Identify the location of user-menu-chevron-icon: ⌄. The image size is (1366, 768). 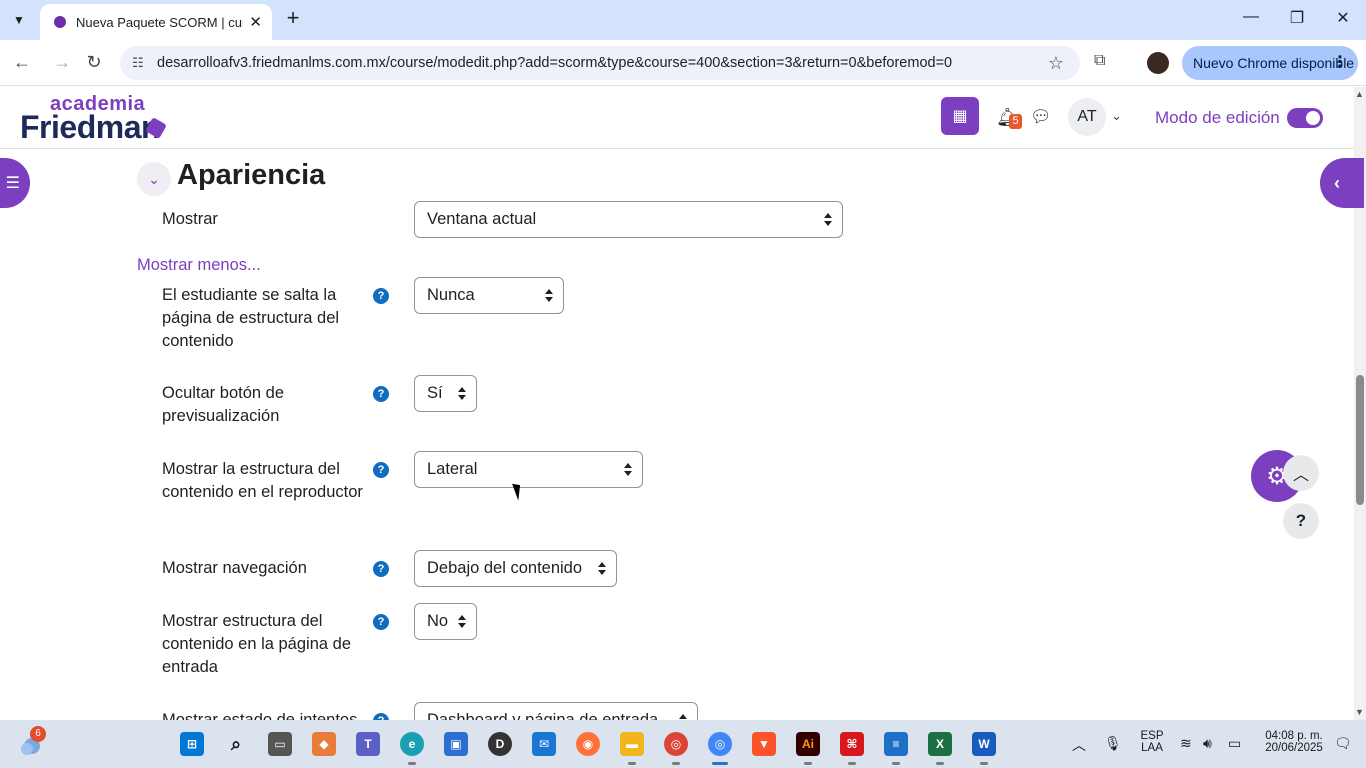
(1116, 116).